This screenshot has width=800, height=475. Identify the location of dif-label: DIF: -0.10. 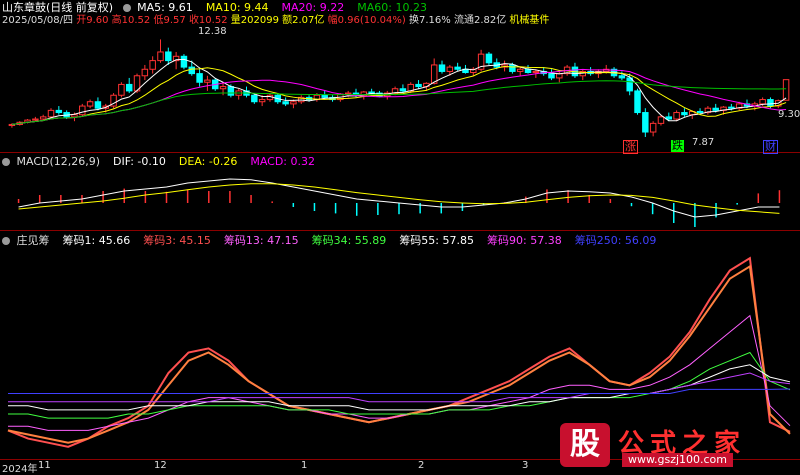
(139, 161).